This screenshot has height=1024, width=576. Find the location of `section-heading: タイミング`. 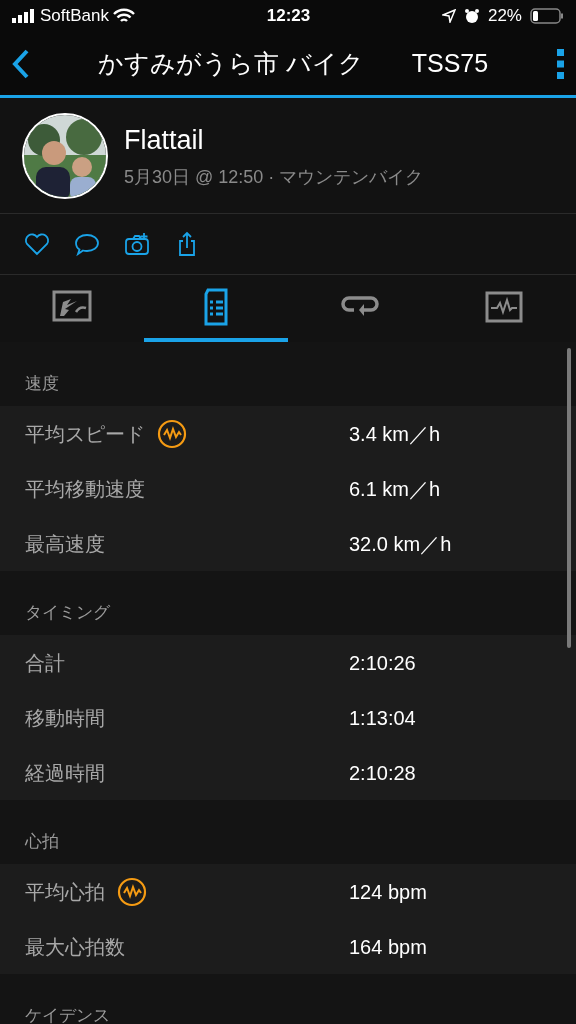

section-heading: タイミング is located at coordinates (67, 612).